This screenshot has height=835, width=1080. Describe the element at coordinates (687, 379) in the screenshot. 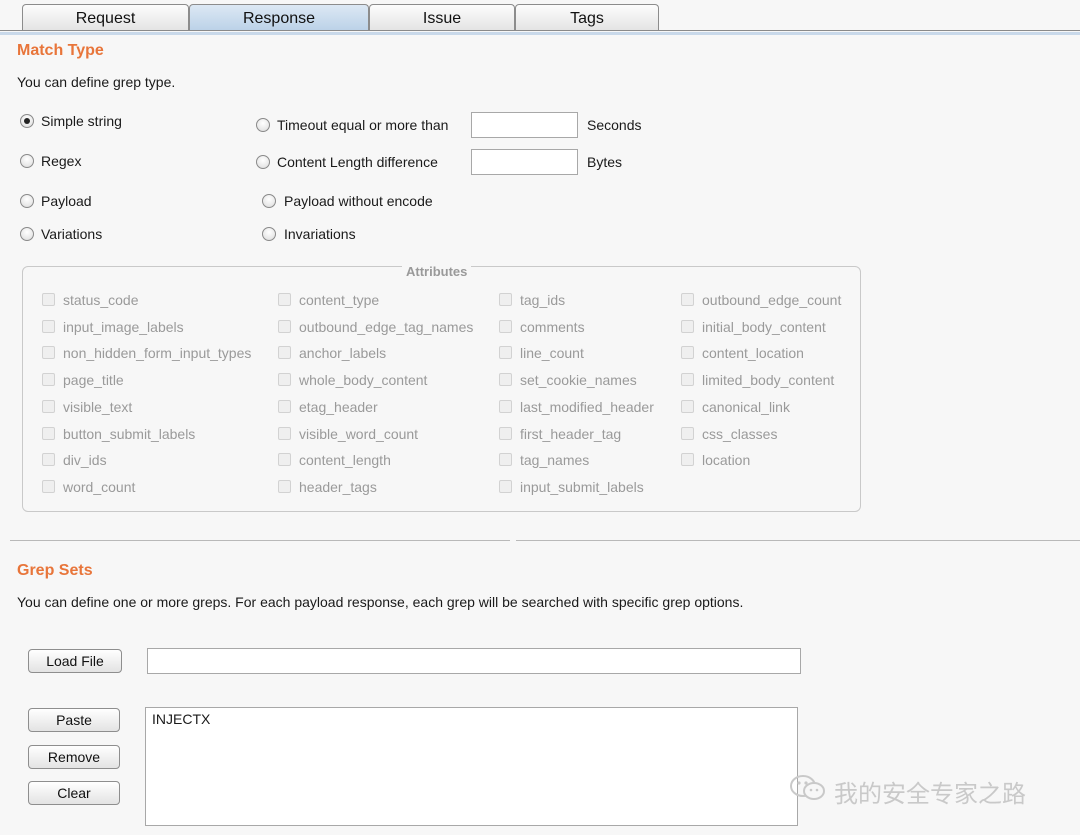

I see `limited-body-content-checkbox` at that location.